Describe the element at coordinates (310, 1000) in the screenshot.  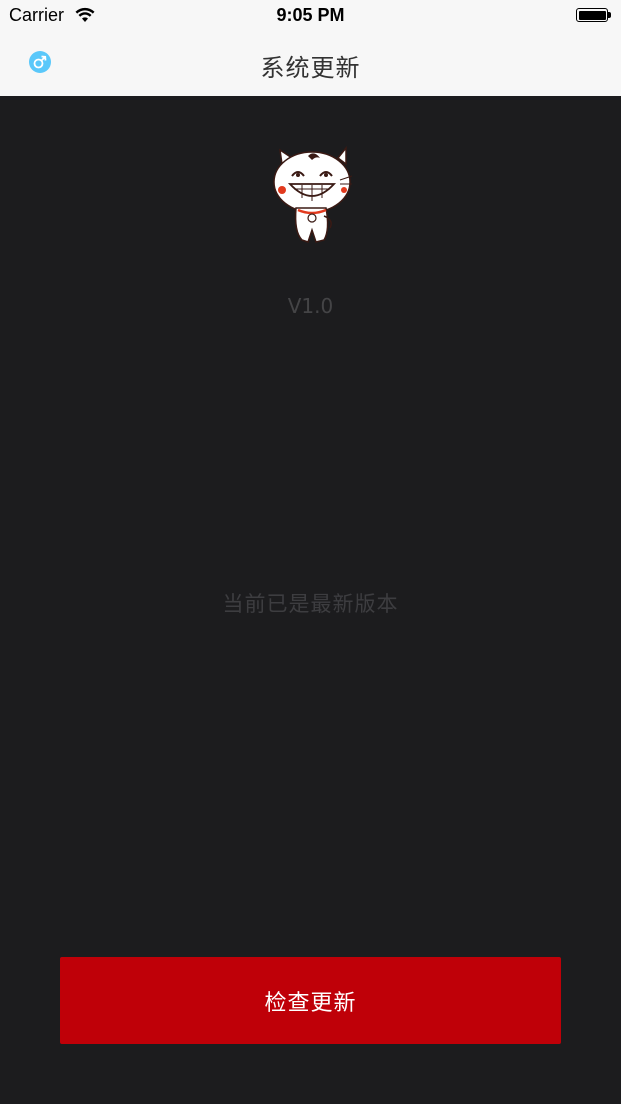
I see `check-update-button: 检查更新` at that location.